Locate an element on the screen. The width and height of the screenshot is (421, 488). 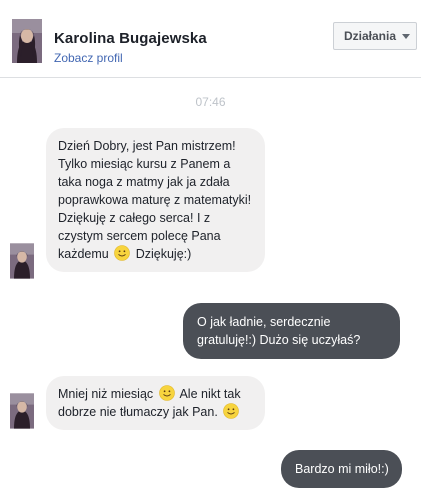
message-text: Mniej niż miesiąc is located at coordinates (106, 394).